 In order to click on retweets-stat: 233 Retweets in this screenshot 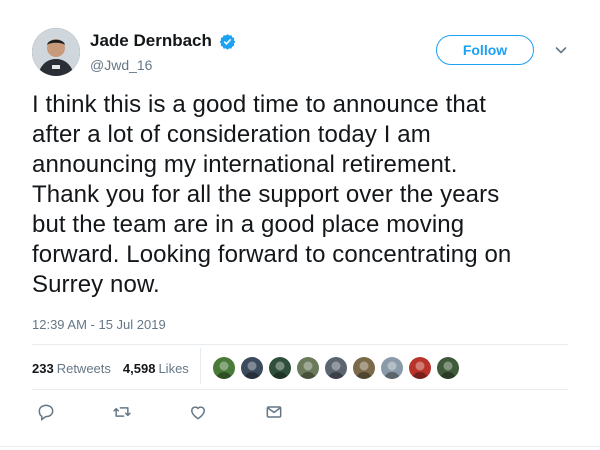, I will do `click(71, 368)`.